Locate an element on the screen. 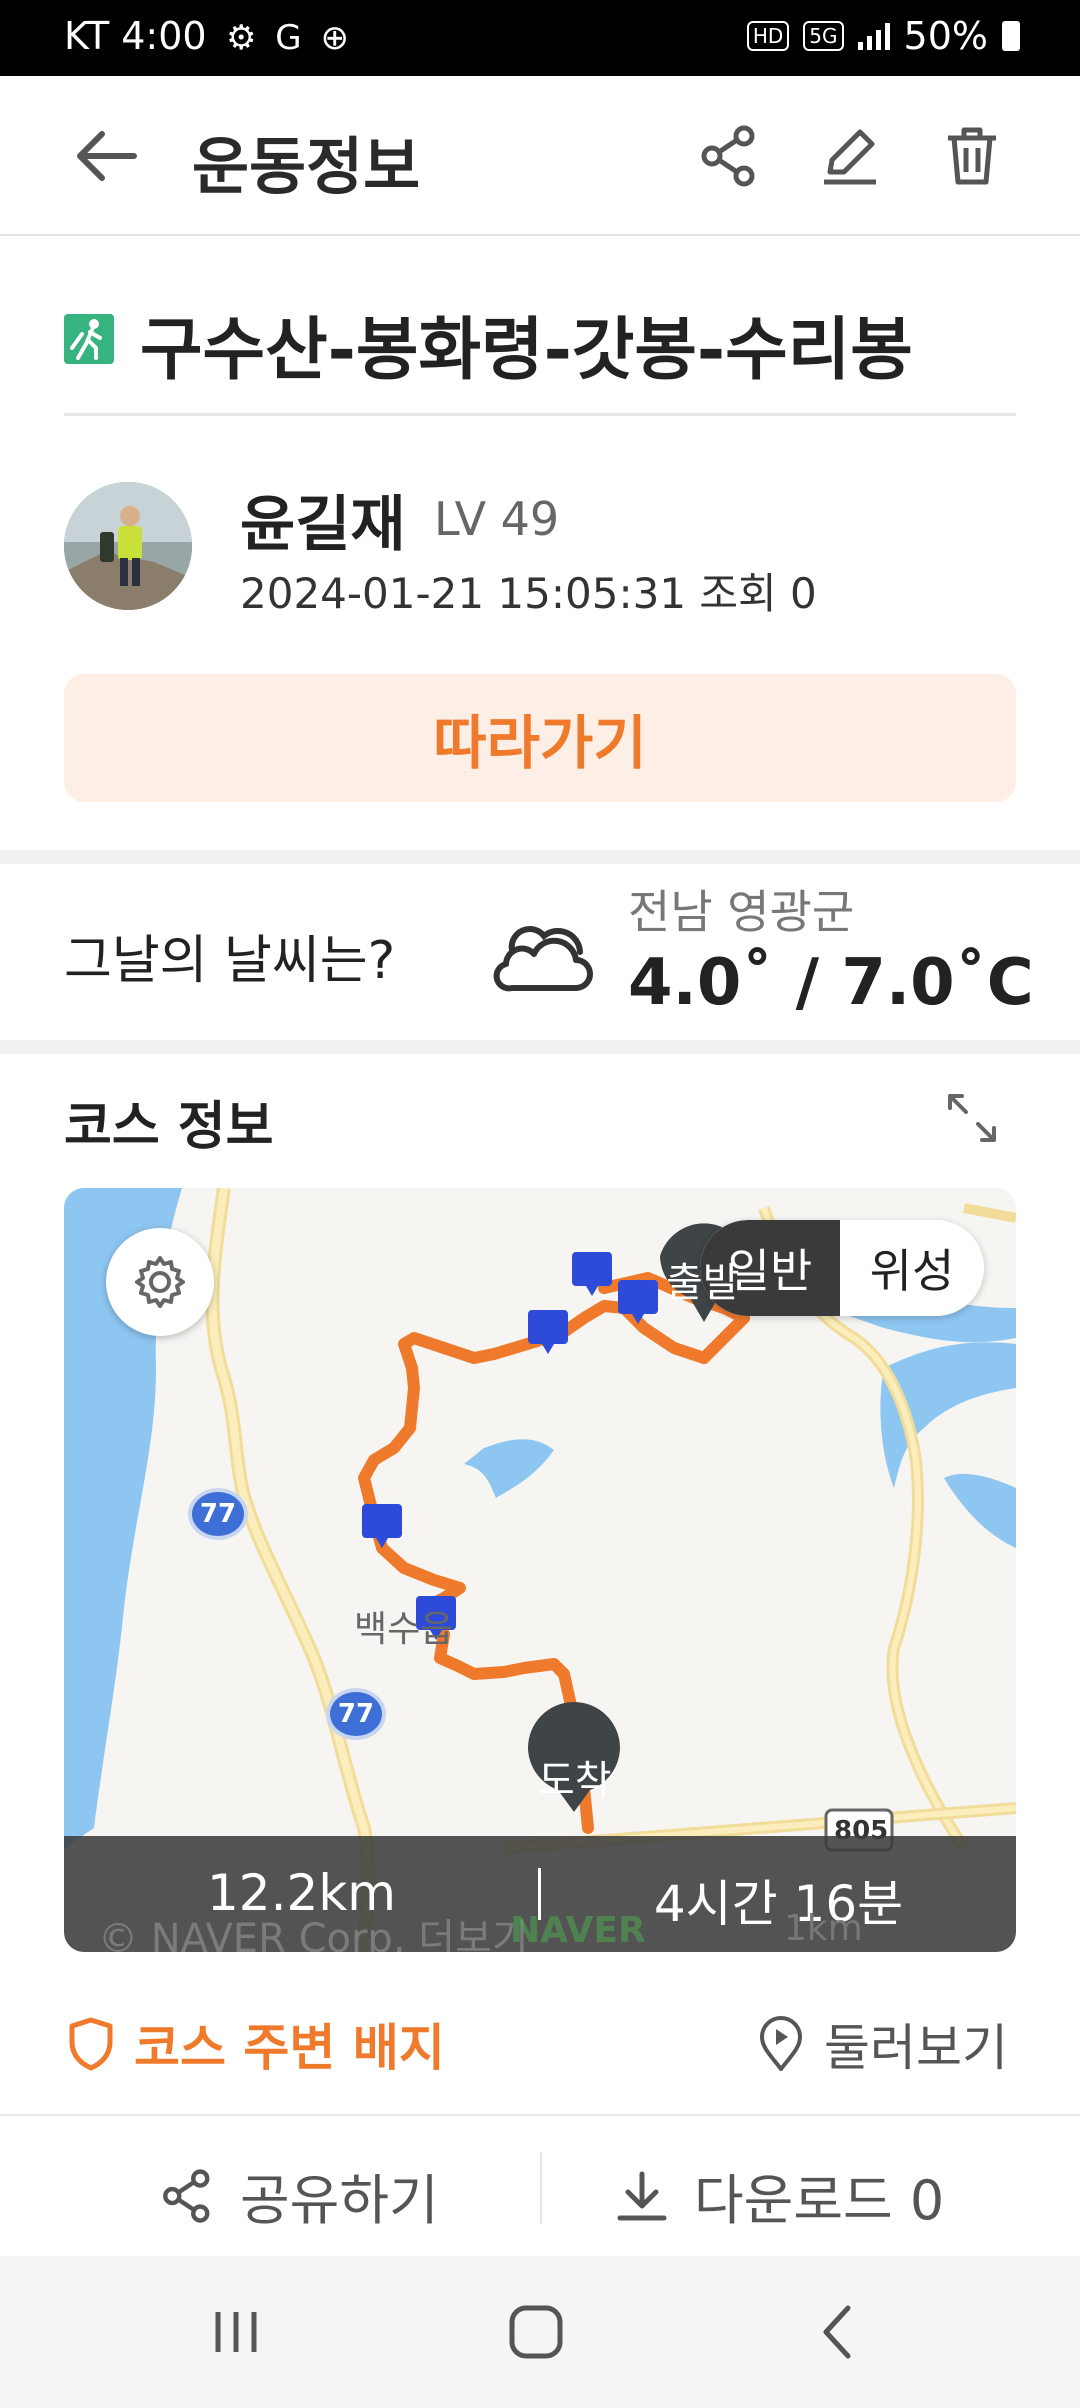  status-bar: KT 4:00 ⚙ G ⊕ HD 5G 50% is located at coordinates (540, 38).